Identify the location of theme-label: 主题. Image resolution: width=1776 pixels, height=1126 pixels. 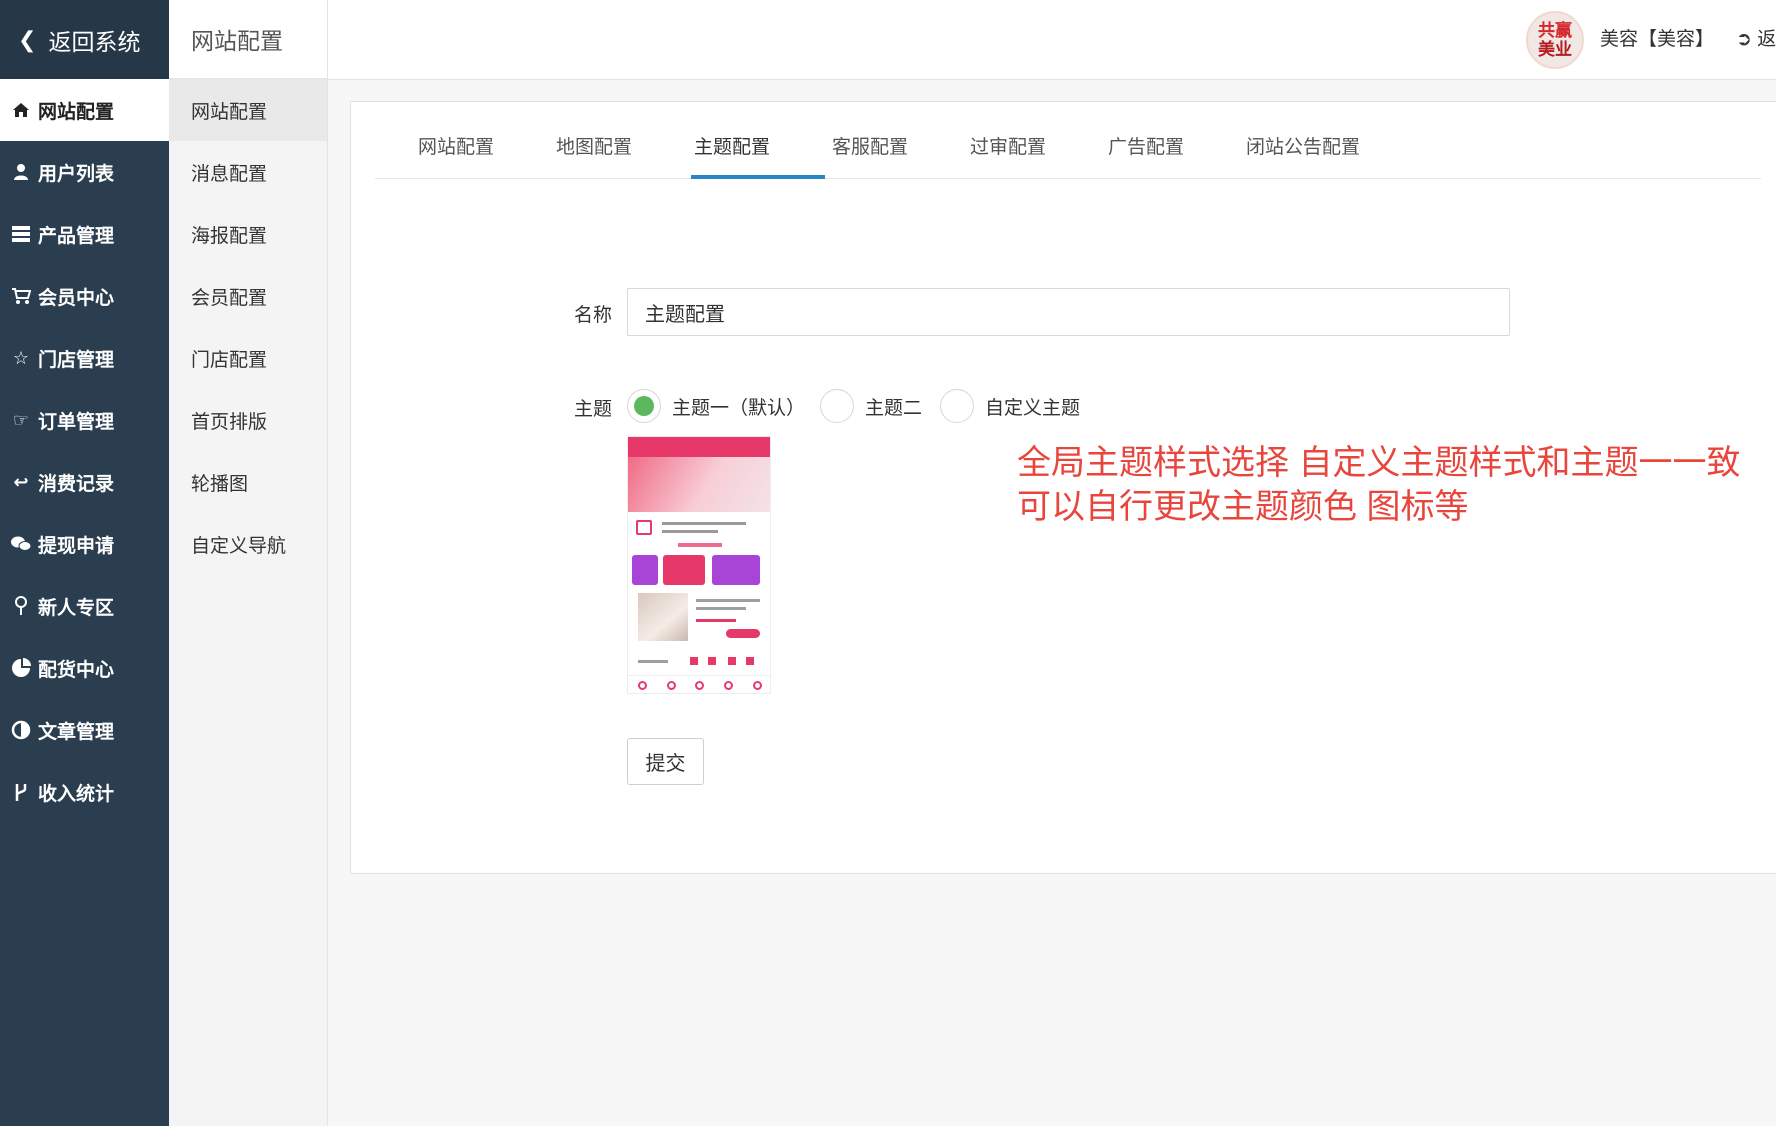
(593, 409).